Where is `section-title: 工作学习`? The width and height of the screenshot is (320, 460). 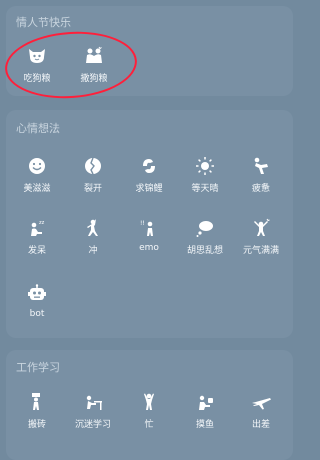
section-title: 工作学习 is located at coordinates (38, 367).